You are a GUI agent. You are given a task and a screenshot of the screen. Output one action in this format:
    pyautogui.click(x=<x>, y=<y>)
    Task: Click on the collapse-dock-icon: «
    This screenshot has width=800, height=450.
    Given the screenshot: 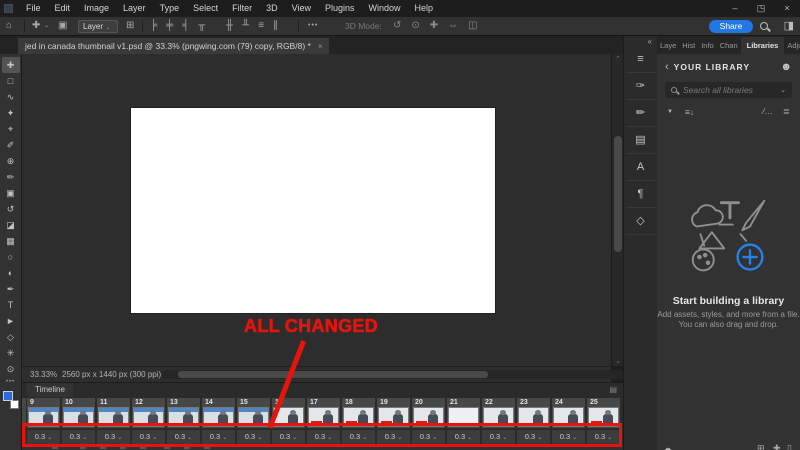 What is the action you would take?
    pyautogui.click(x=640, y=41)
    